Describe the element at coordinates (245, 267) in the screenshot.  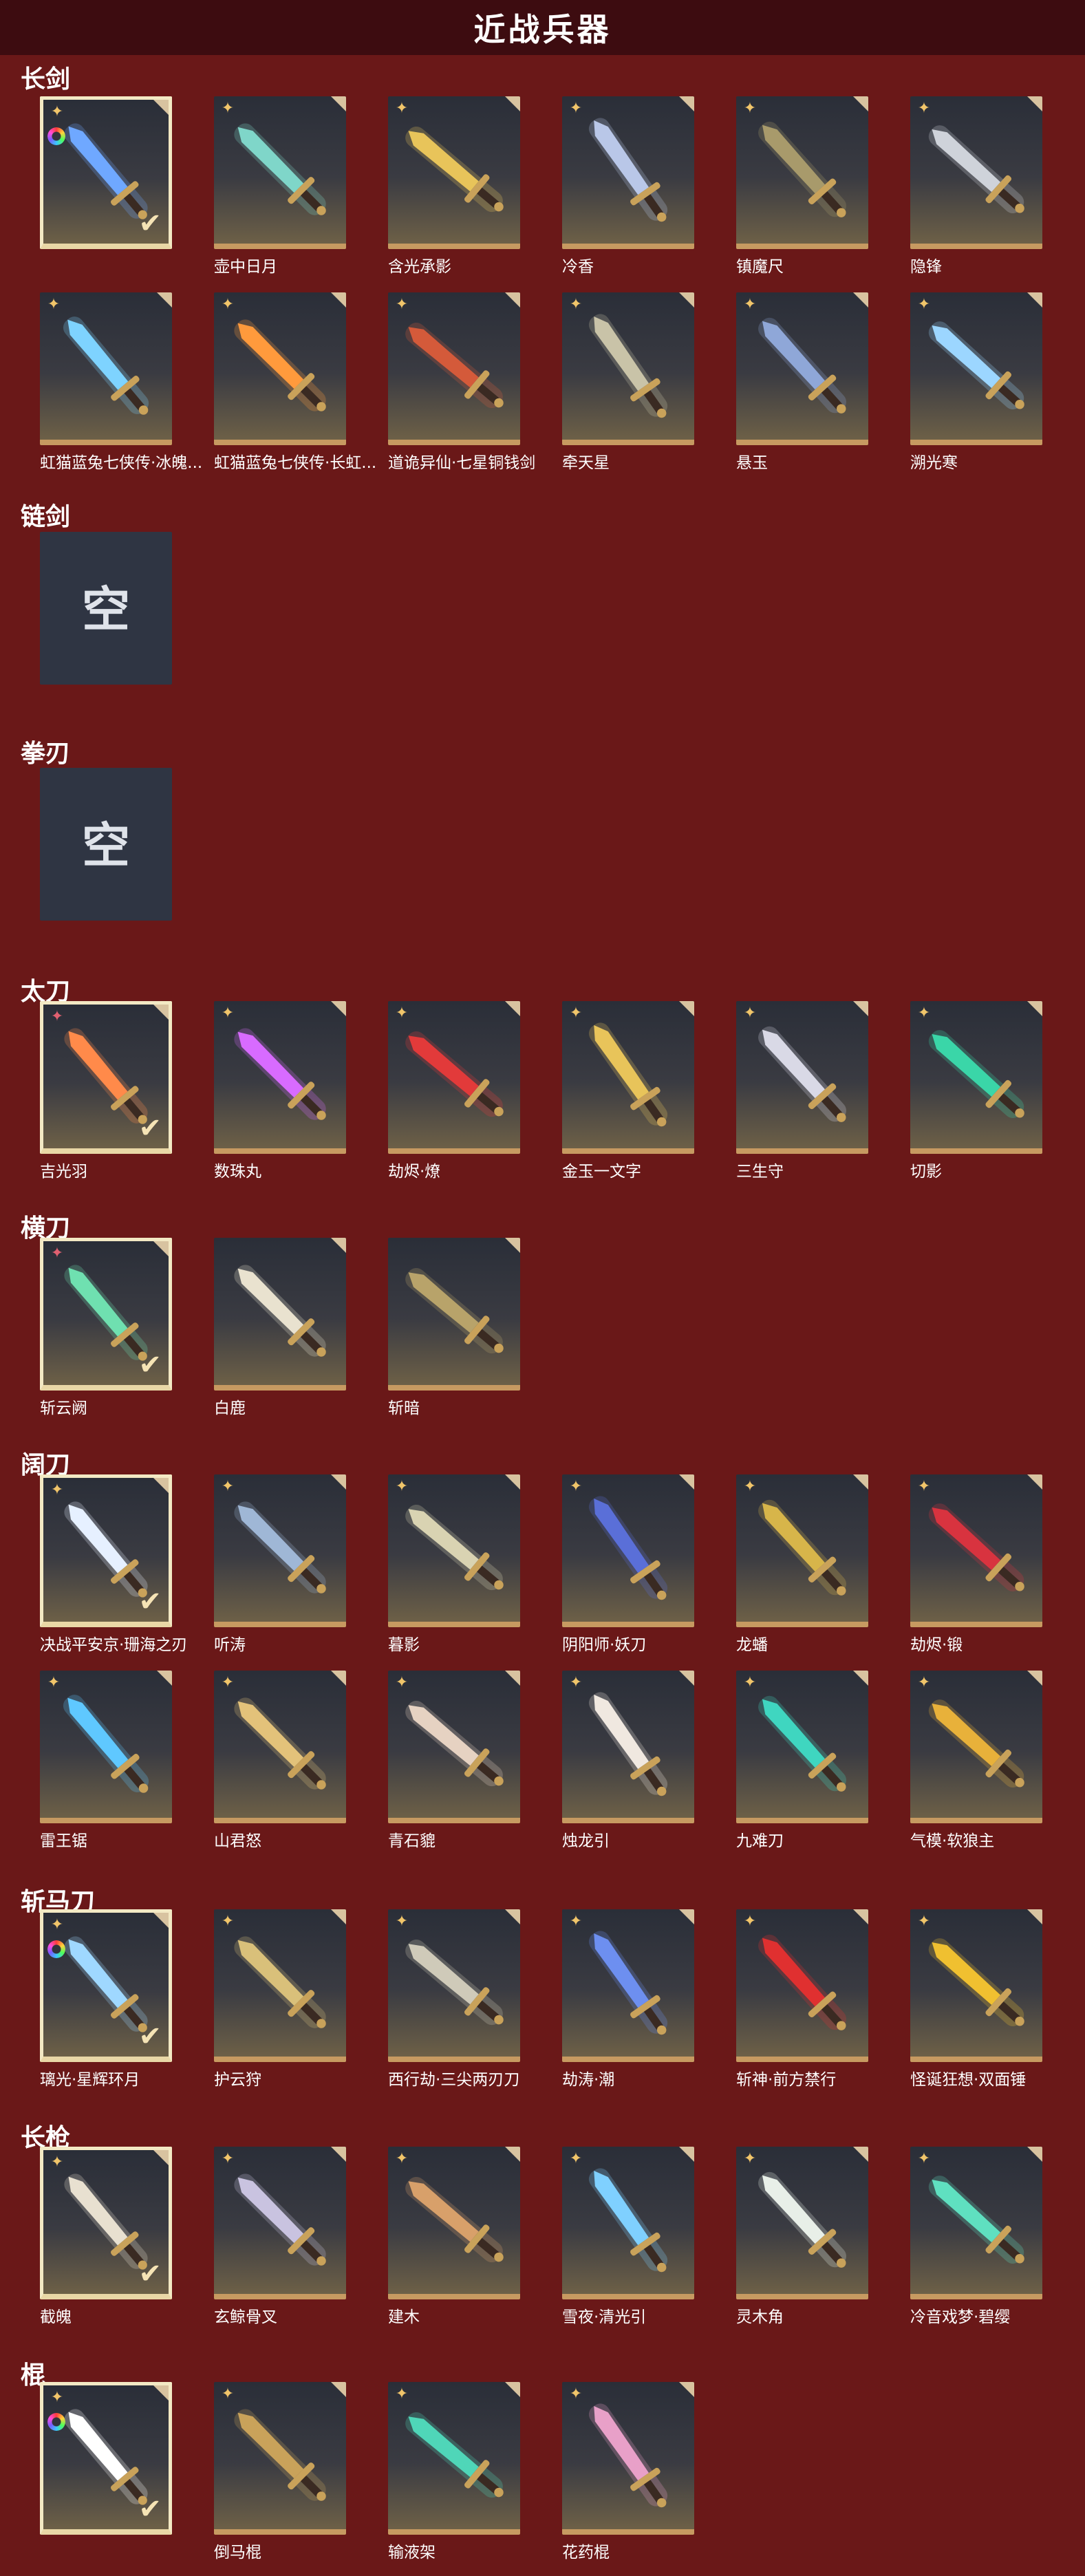
I see `weapon-name: 壶中日月` at that location.